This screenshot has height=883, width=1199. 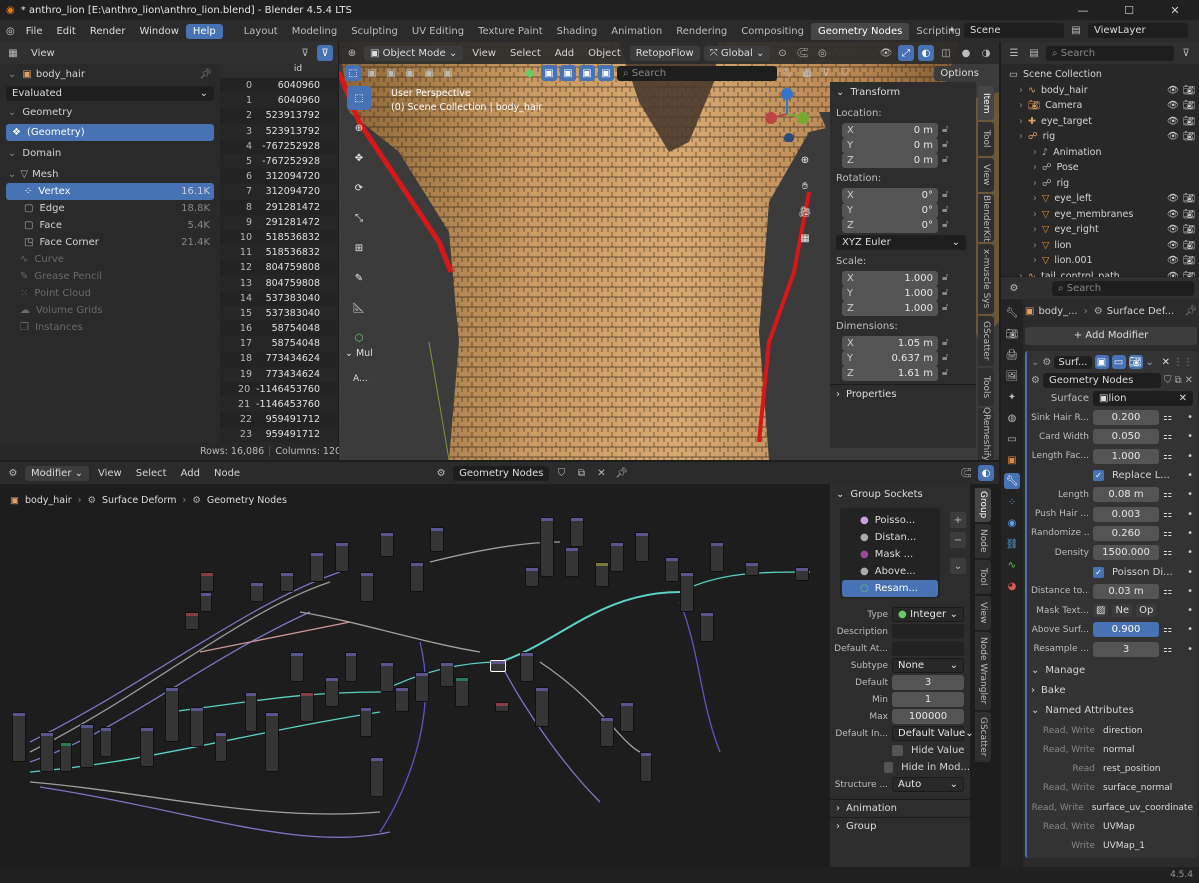 What do you see at coordinates (900, 826) in the screenshot?
I see `group-panel-header: › Group` at bounding box center [900, 826].